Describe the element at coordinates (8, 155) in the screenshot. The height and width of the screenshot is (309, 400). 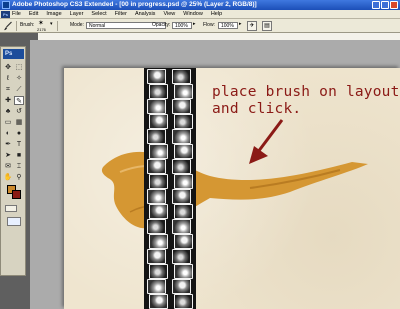
I see `path-select-icon: ➤` at that location.